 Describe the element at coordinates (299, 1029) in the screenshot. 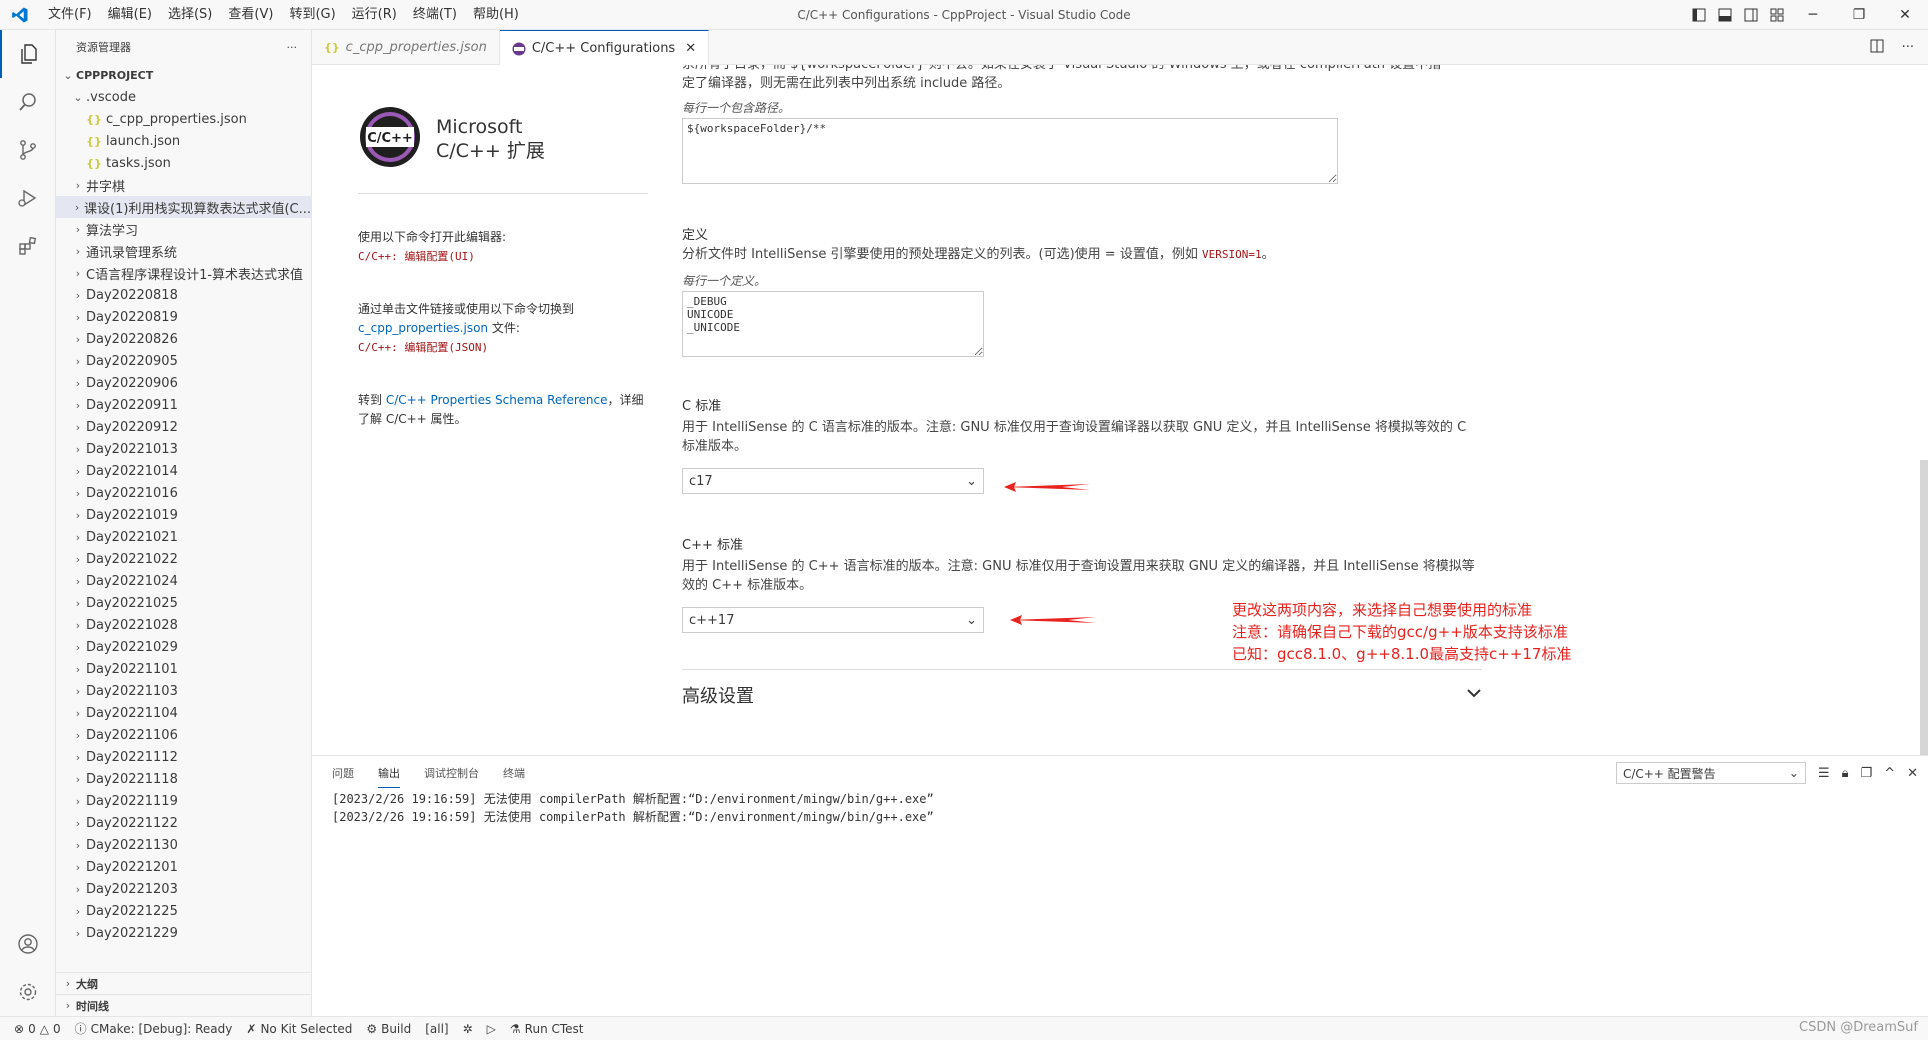

I see `cmake-kit-status: ✗ No Kit Selected` at that location.